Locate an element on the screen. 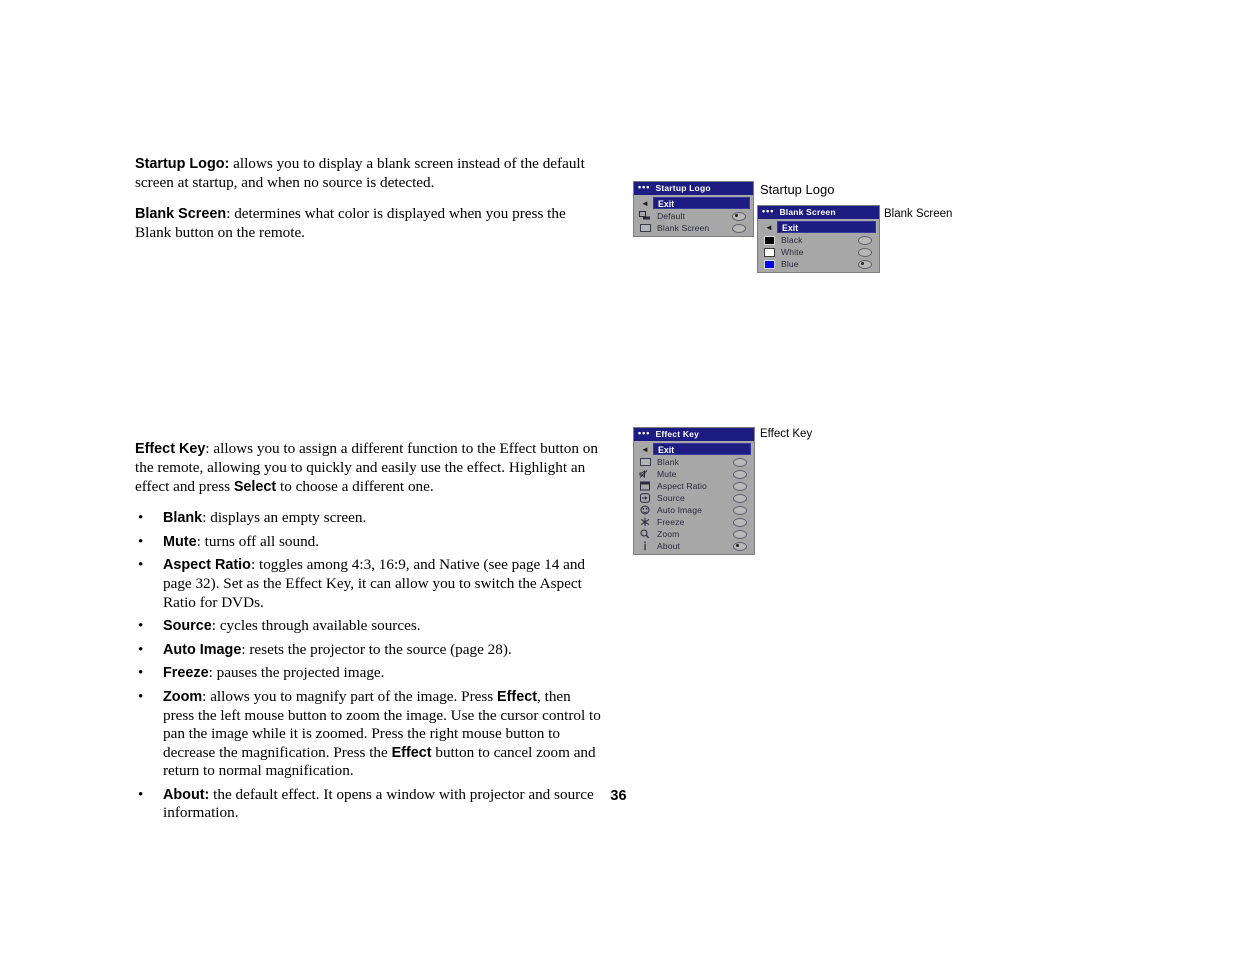  osd-item-default: Default is located at coordinates (693, 216).